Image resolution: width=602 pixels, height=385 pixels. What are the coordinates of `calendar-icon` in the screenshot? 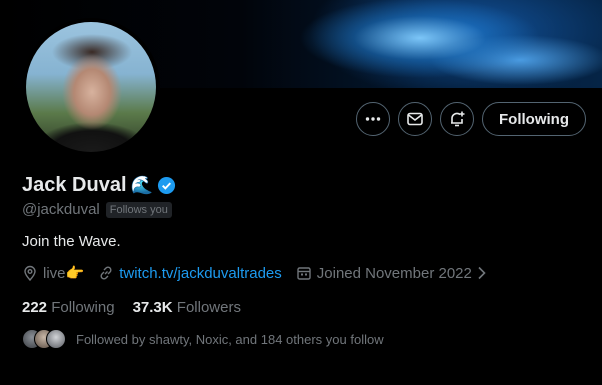 It's located at (304, 273).